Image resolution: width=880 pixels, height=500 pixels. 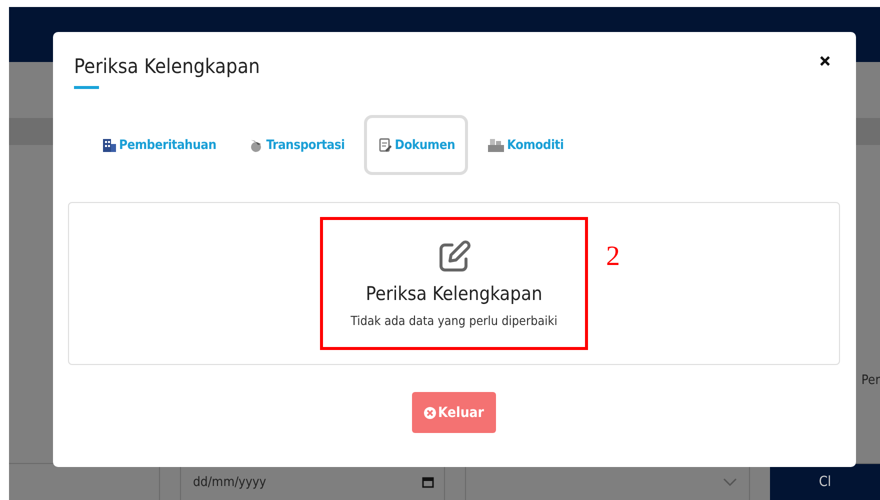 What do you see at coordinates (384, 145) in the screenshot?
I see `document-icon` at bounding box center [384, 145].